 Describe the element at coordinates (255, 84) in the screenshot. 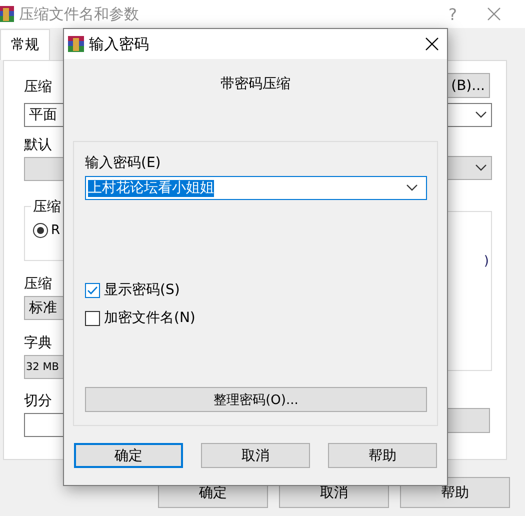

I see `dialog-heading: 带密码压缩` at that location.